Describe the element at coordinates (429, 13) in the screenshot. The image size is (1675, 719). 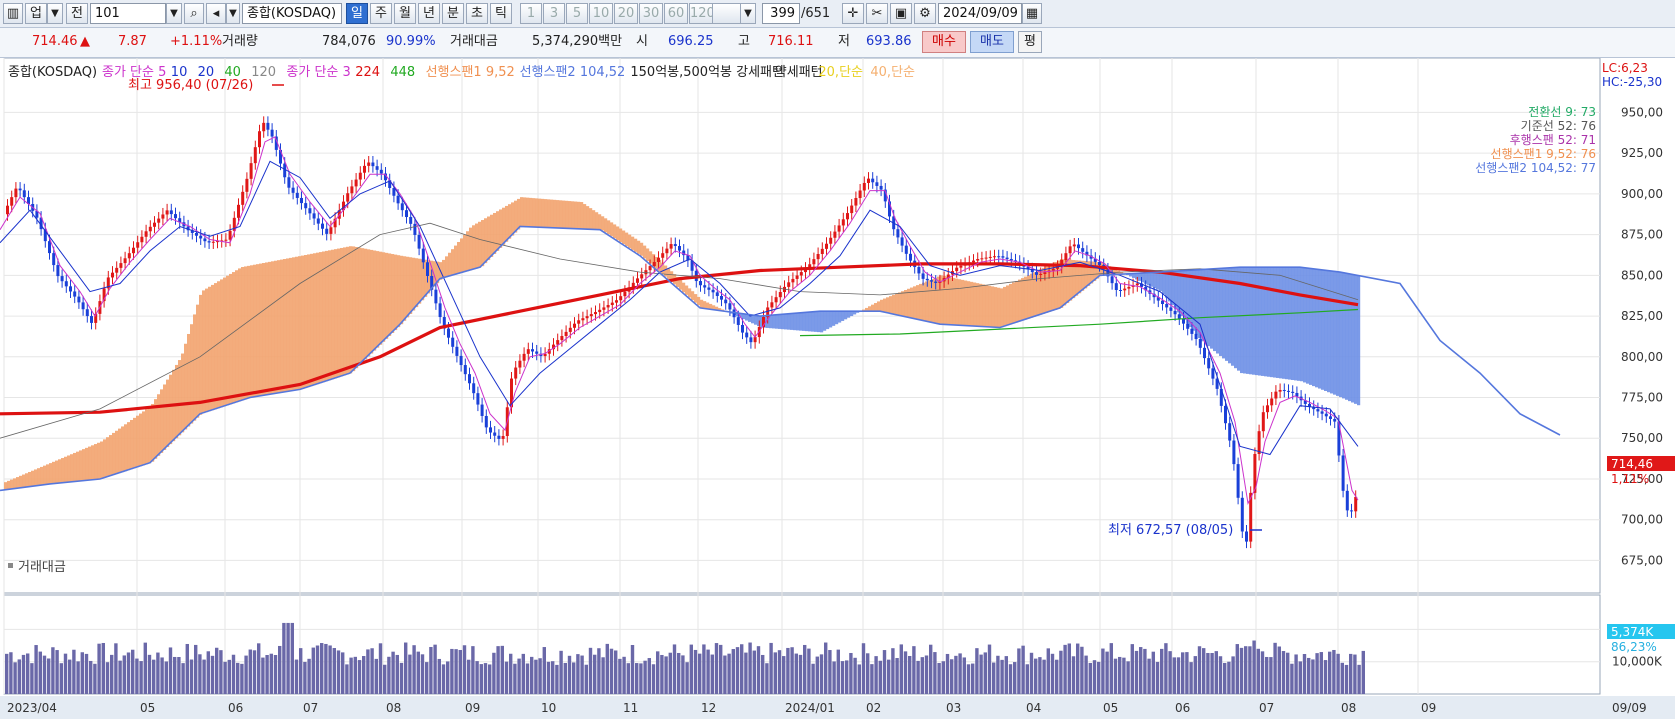
I see `tab-period-3: 년` at that location.